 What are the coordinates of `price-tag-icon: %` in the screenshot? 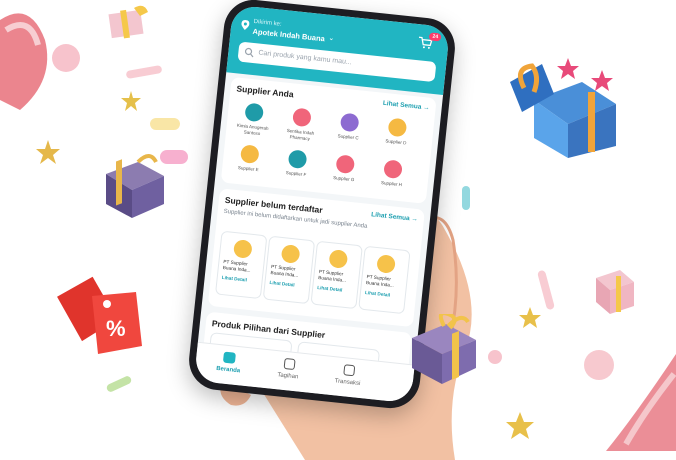 It's located at (99, 315).